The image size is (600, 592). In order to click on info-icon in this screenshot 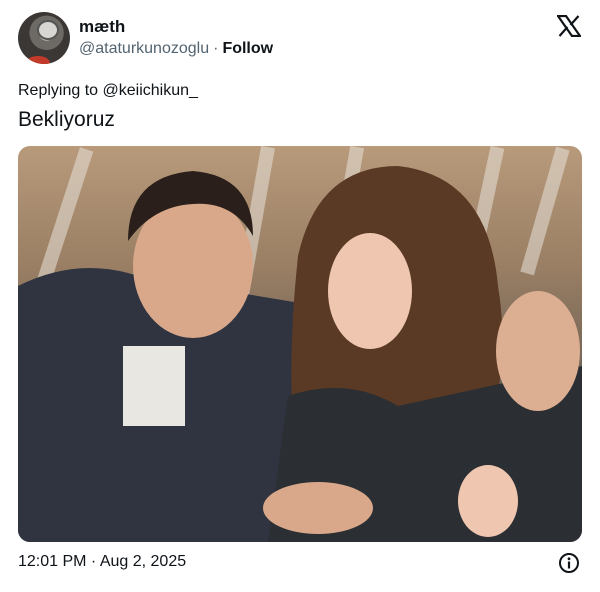, I will do `click(569, 563)`.